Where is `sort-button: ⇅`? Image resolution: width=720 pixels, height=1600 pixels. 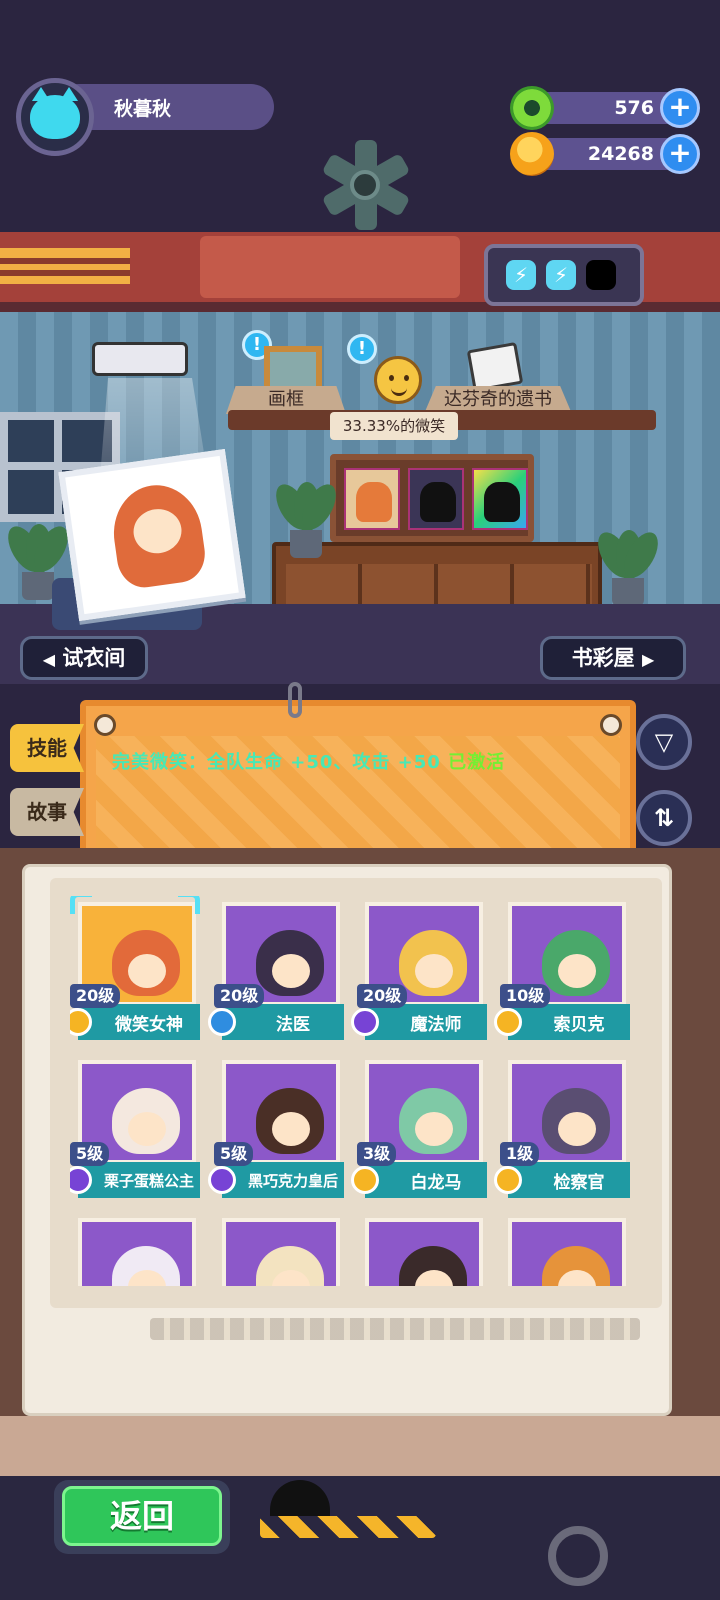 sort-button: ⇅ is located at coordinates (664, 818).